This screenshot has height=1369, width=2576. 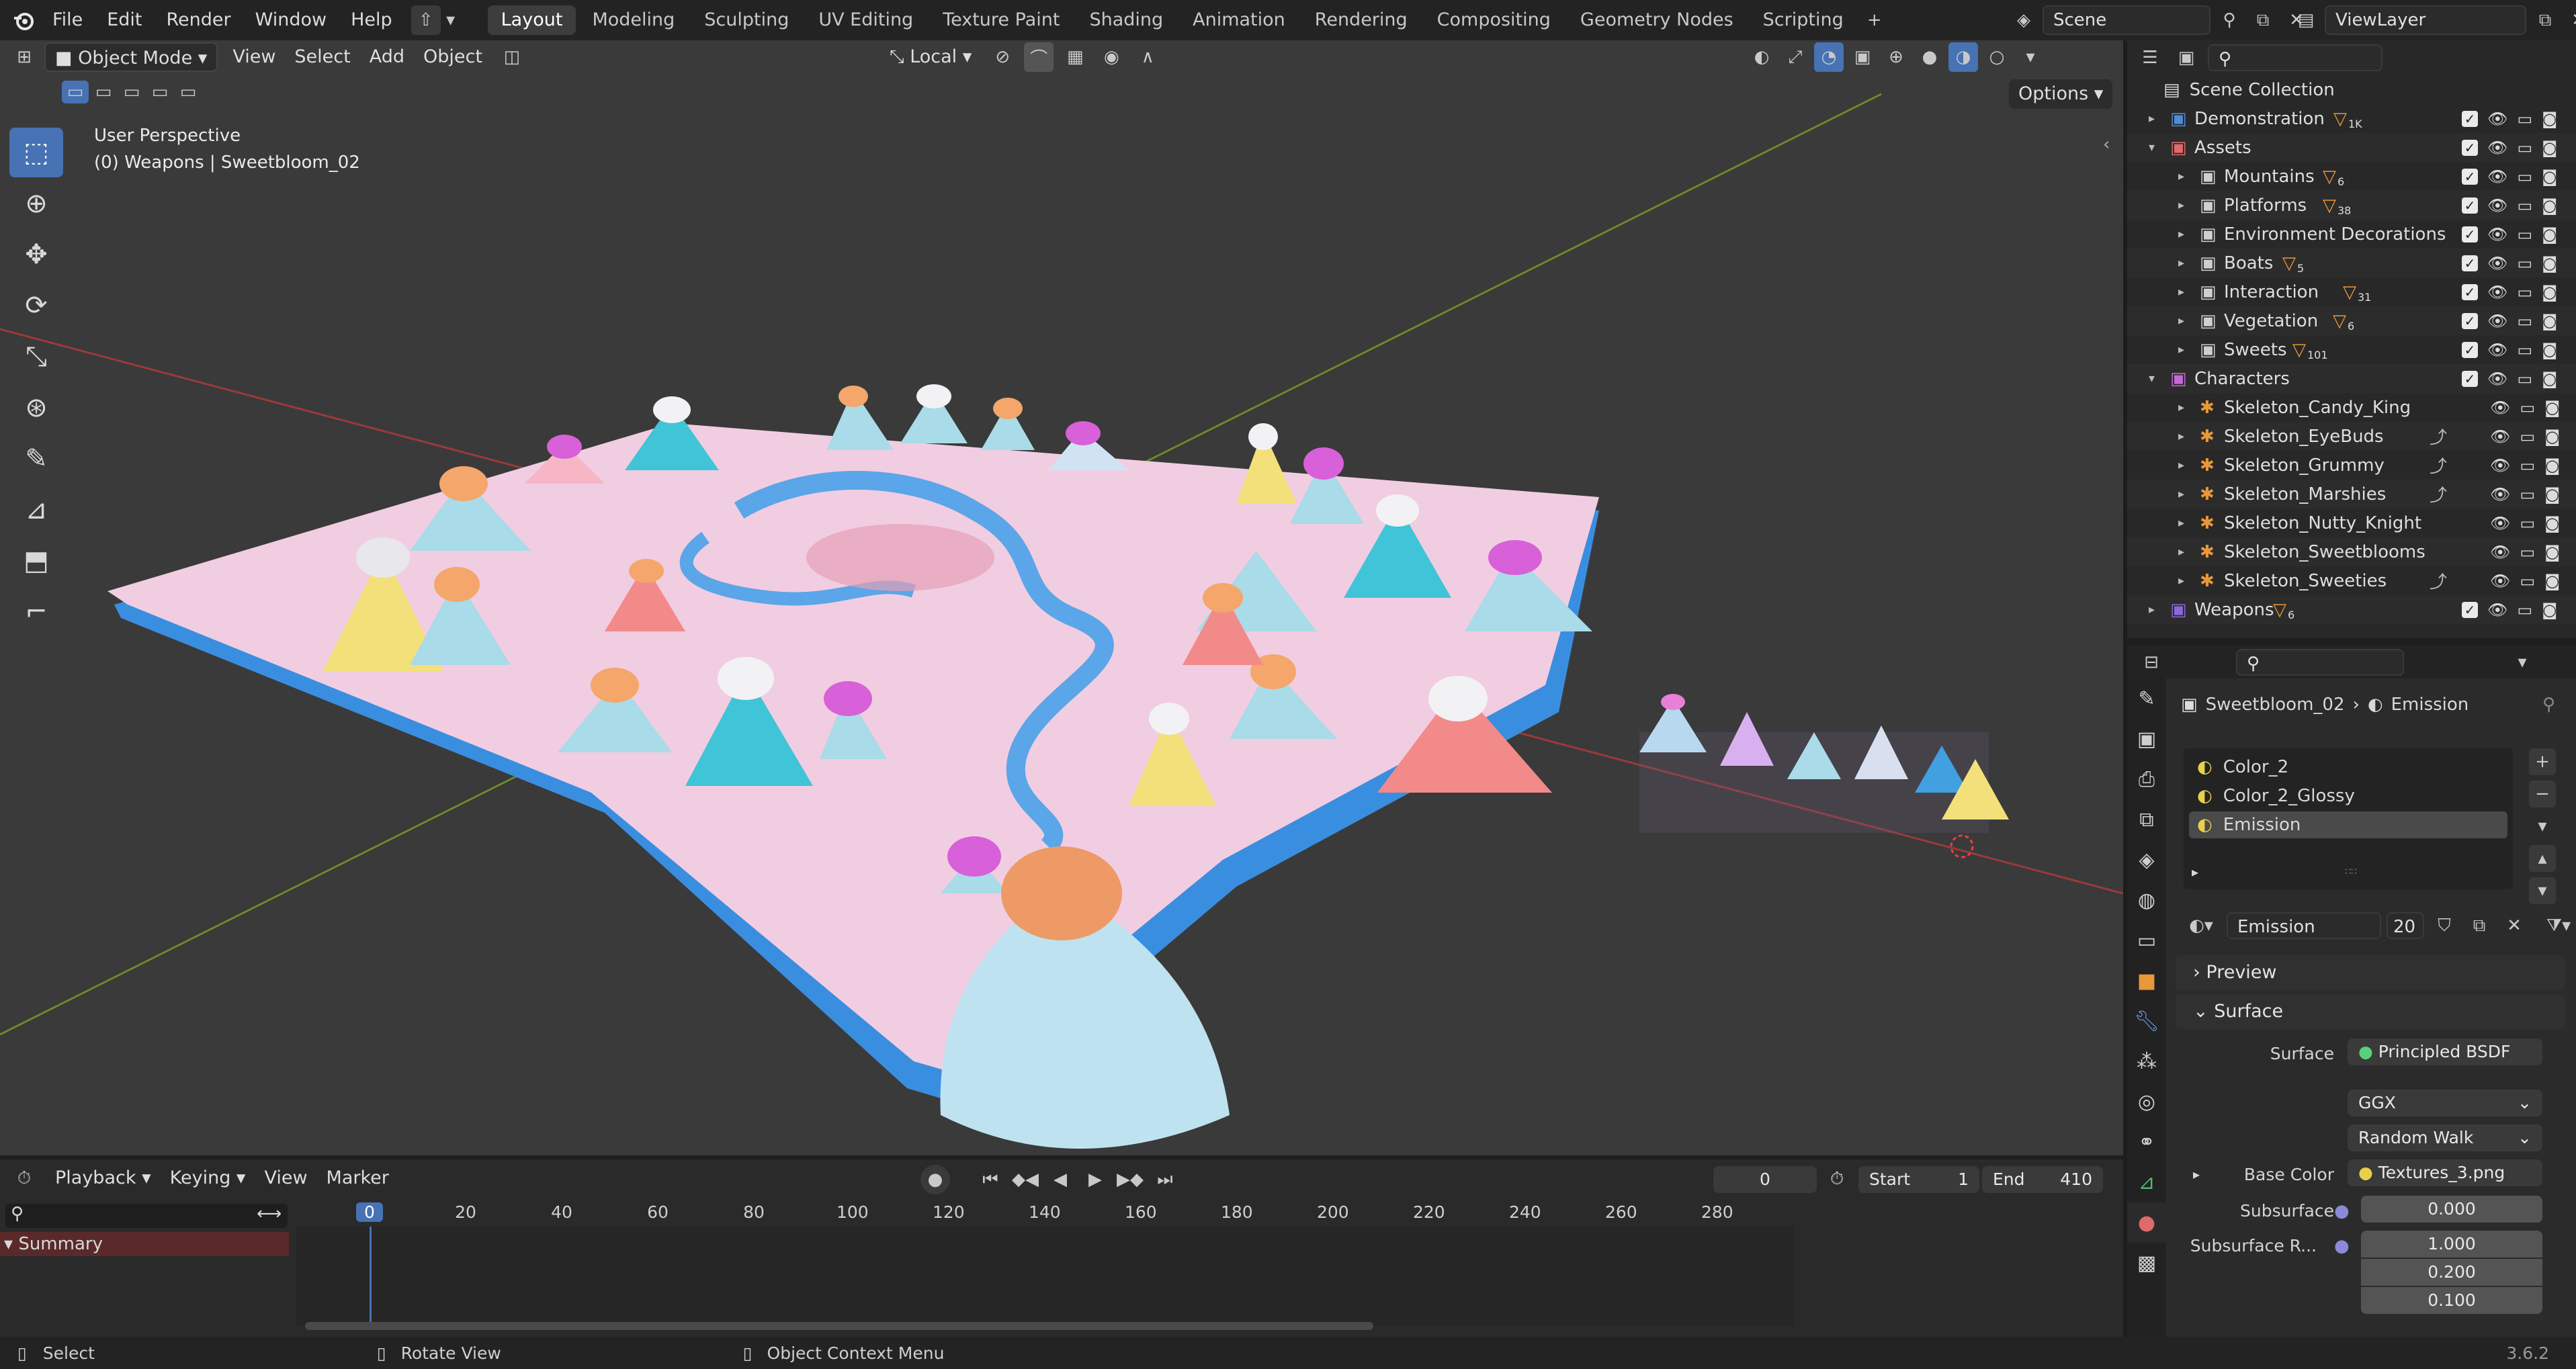 I want to click on outliner-row-interaction: ▸ ▣ Interaction ▽ 31 ✓ 👁︎ ▭ ◙, so click(x=2351, y=291).